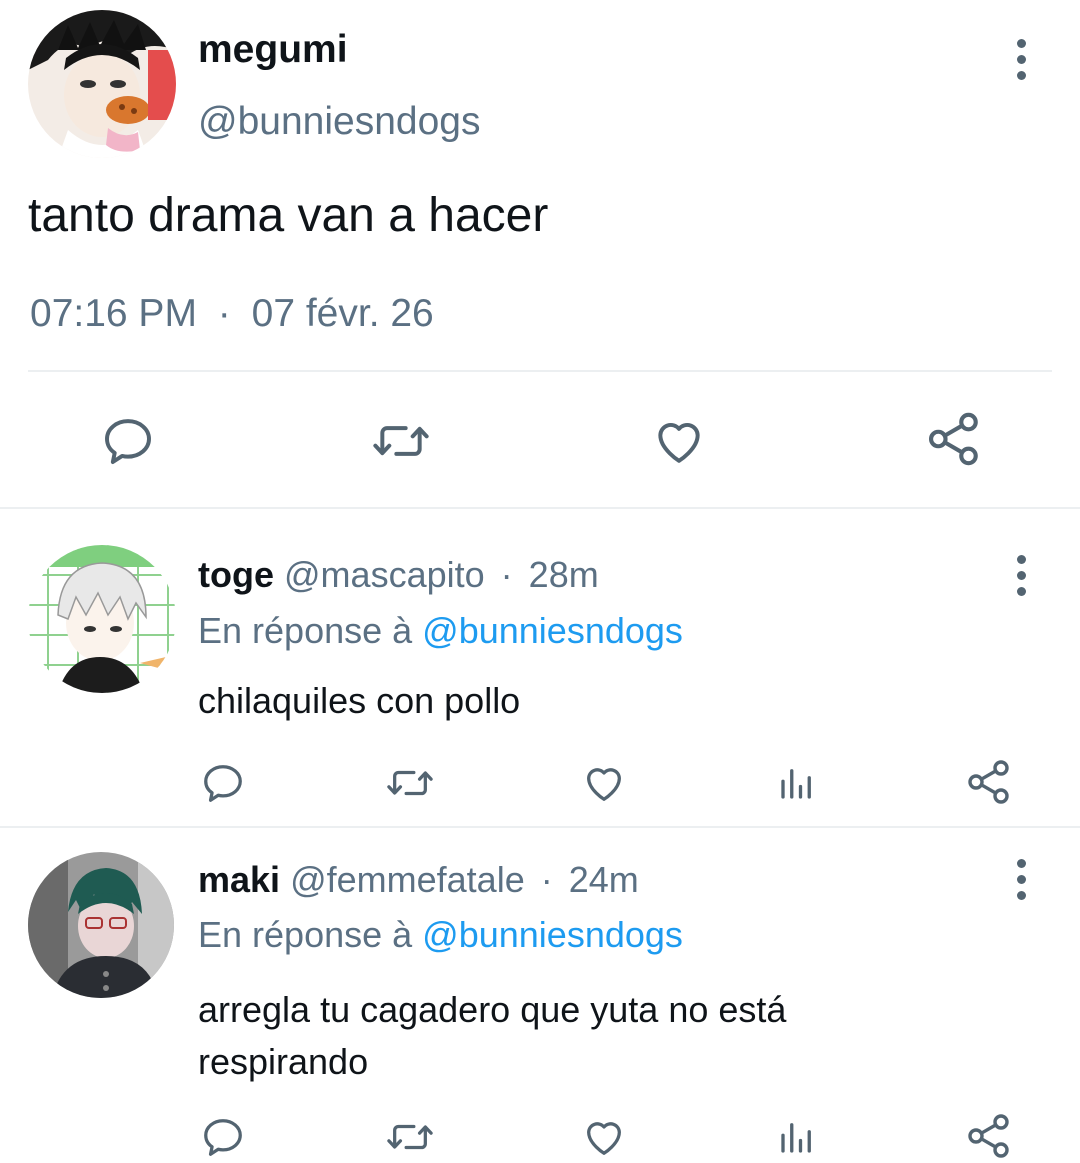 The height and width of the screenshot is (1163, 1080). What do you see at coordinates (236, 574) in the screenshot?
I see `author-name: toge` at bounding box center [236, 574].